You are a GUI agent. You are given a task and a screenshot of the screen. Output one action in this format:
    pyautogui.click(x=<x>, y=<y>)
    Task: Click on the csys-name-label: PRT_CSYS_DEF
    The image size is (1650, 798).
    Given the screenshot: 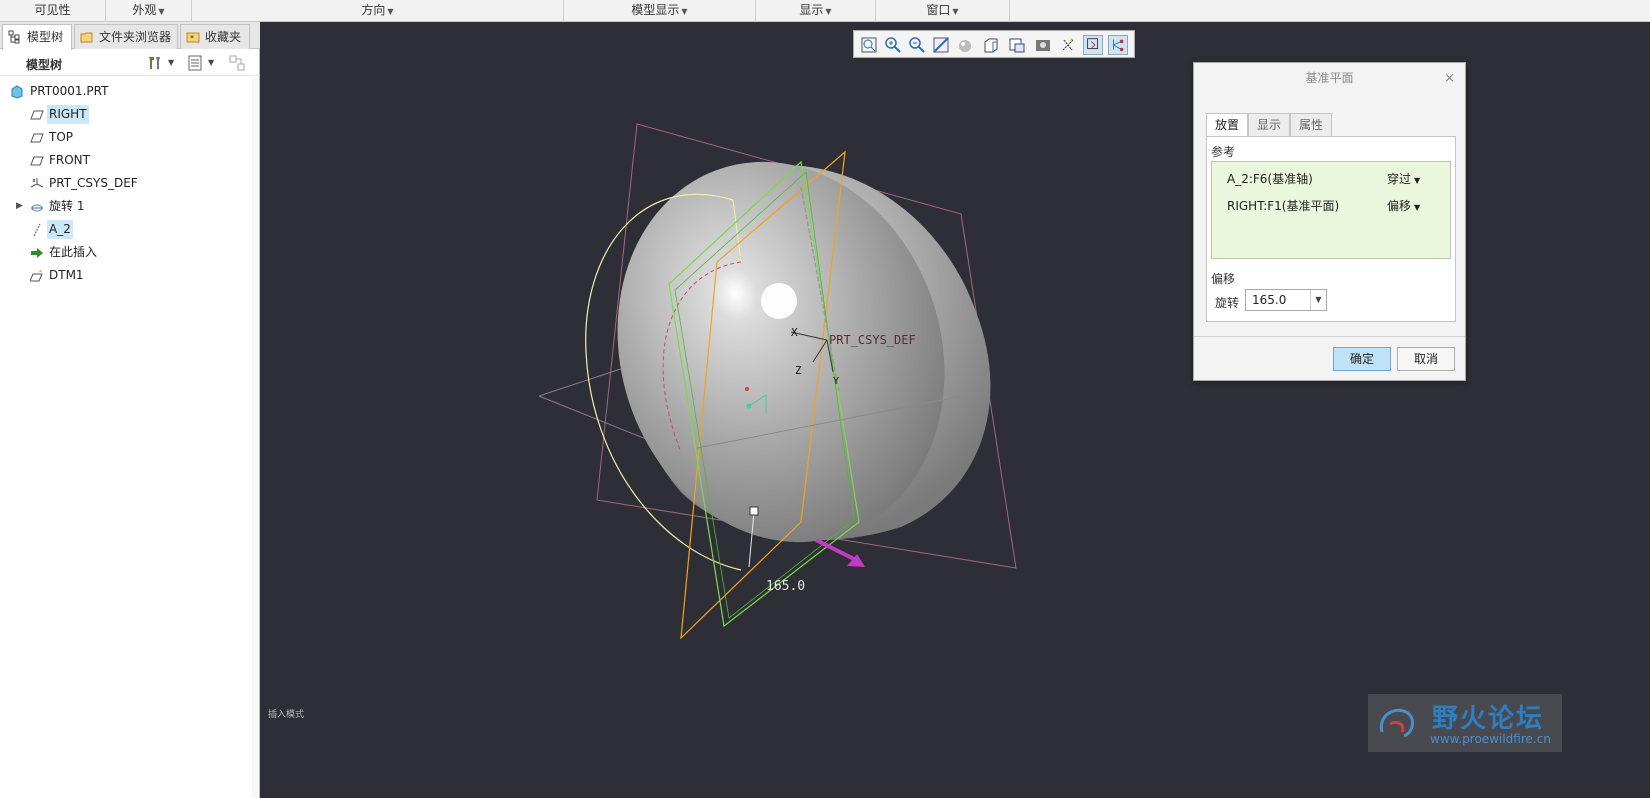 What is the action you would take?
    pyautogui.click(x=872, y=340)
    